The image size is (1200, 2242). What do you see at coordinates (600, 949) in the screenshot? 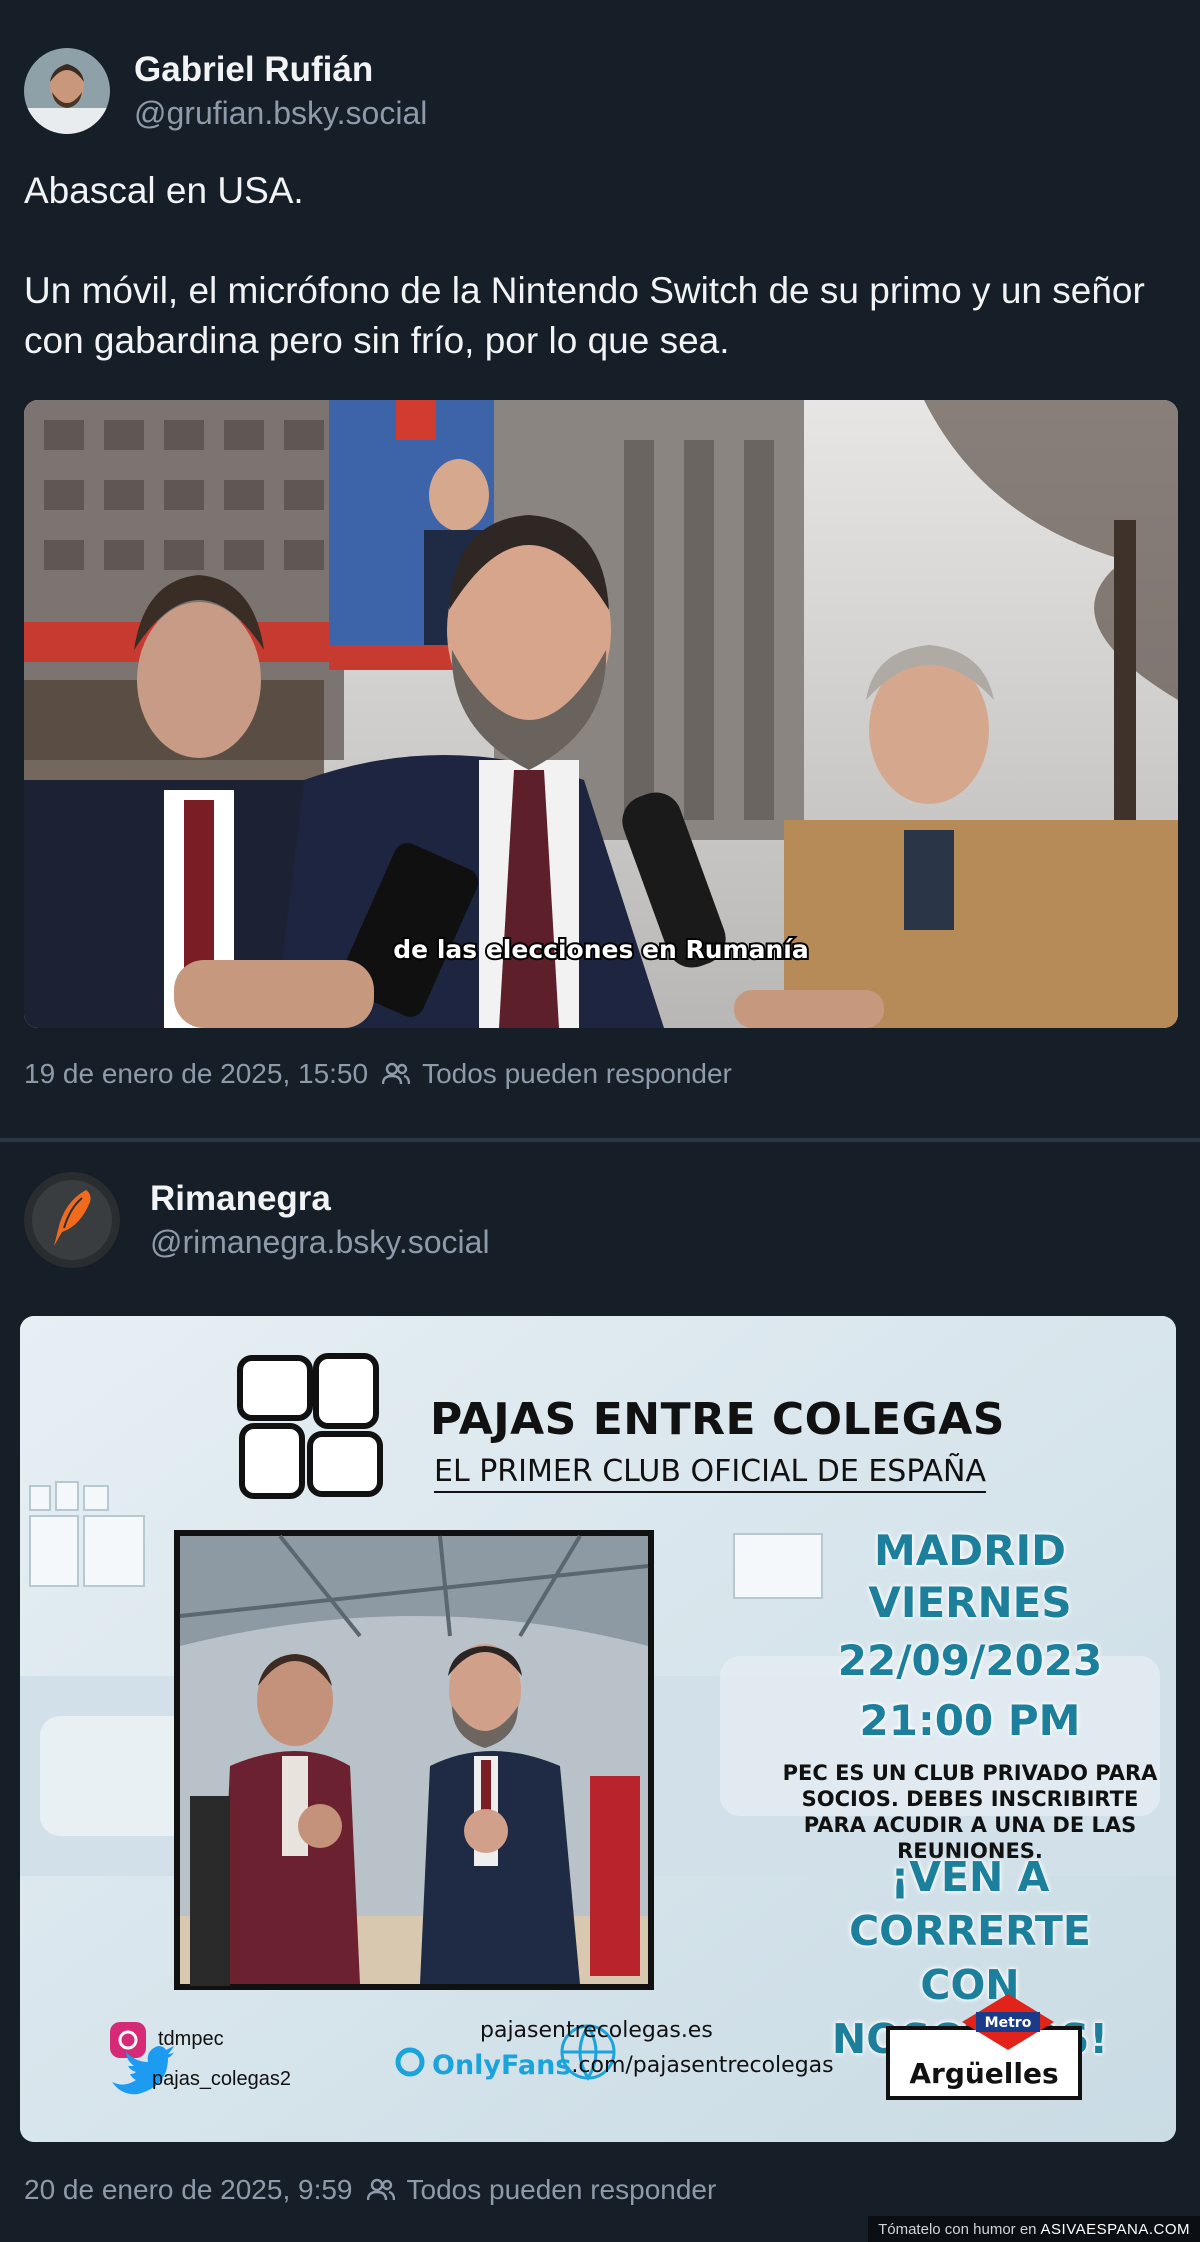
I see `video-caption: de las elecciones en Rumanía` at bounding box center [600, 949].